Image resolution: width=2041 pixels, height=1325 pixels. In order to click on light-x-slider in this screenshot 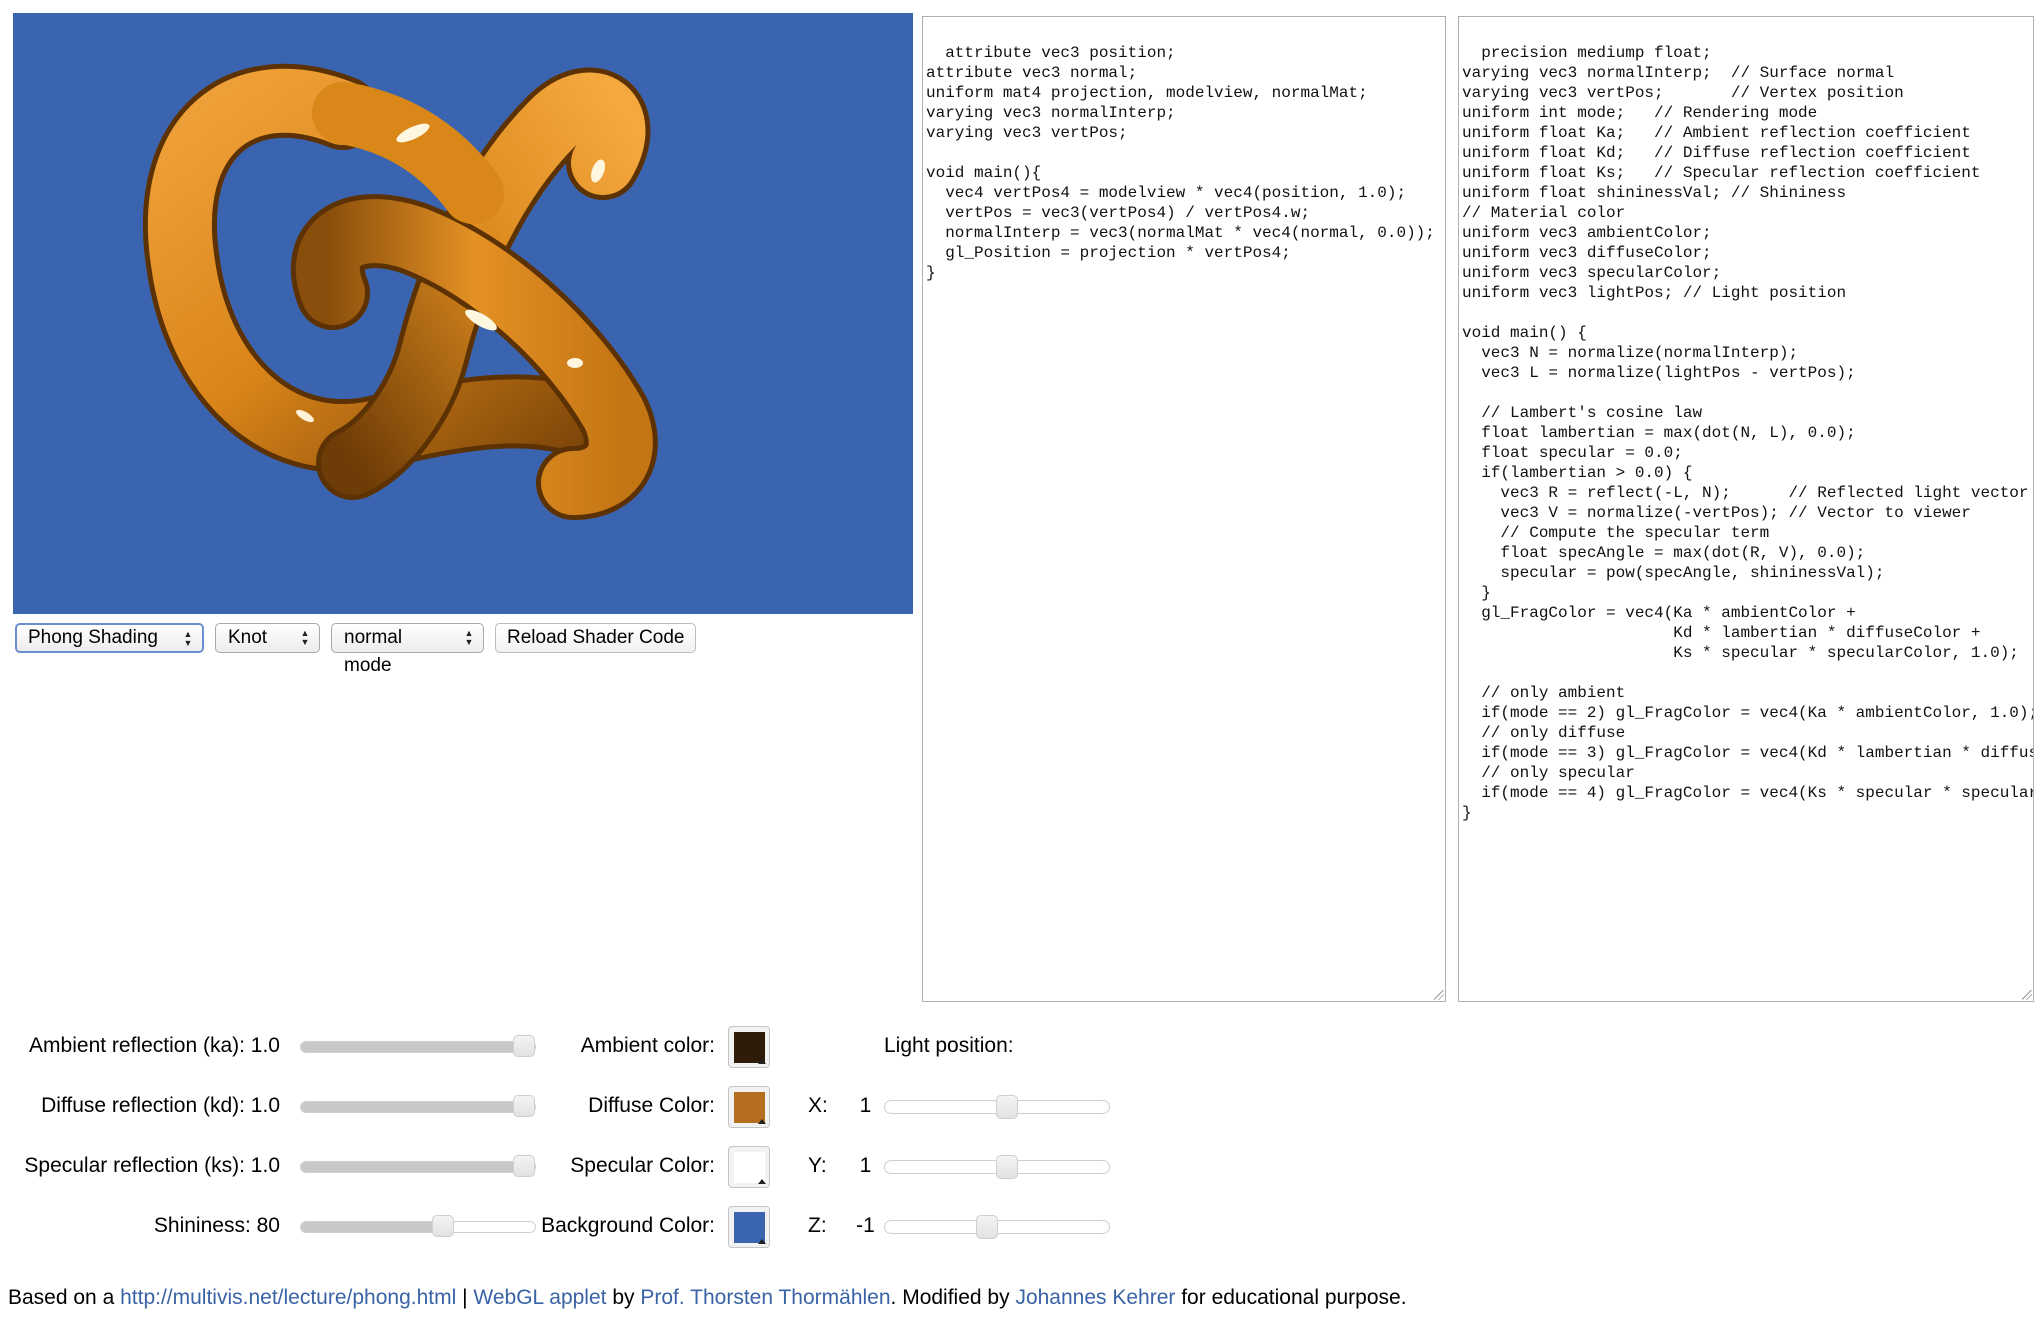, I will do `click(997, 1107)`.